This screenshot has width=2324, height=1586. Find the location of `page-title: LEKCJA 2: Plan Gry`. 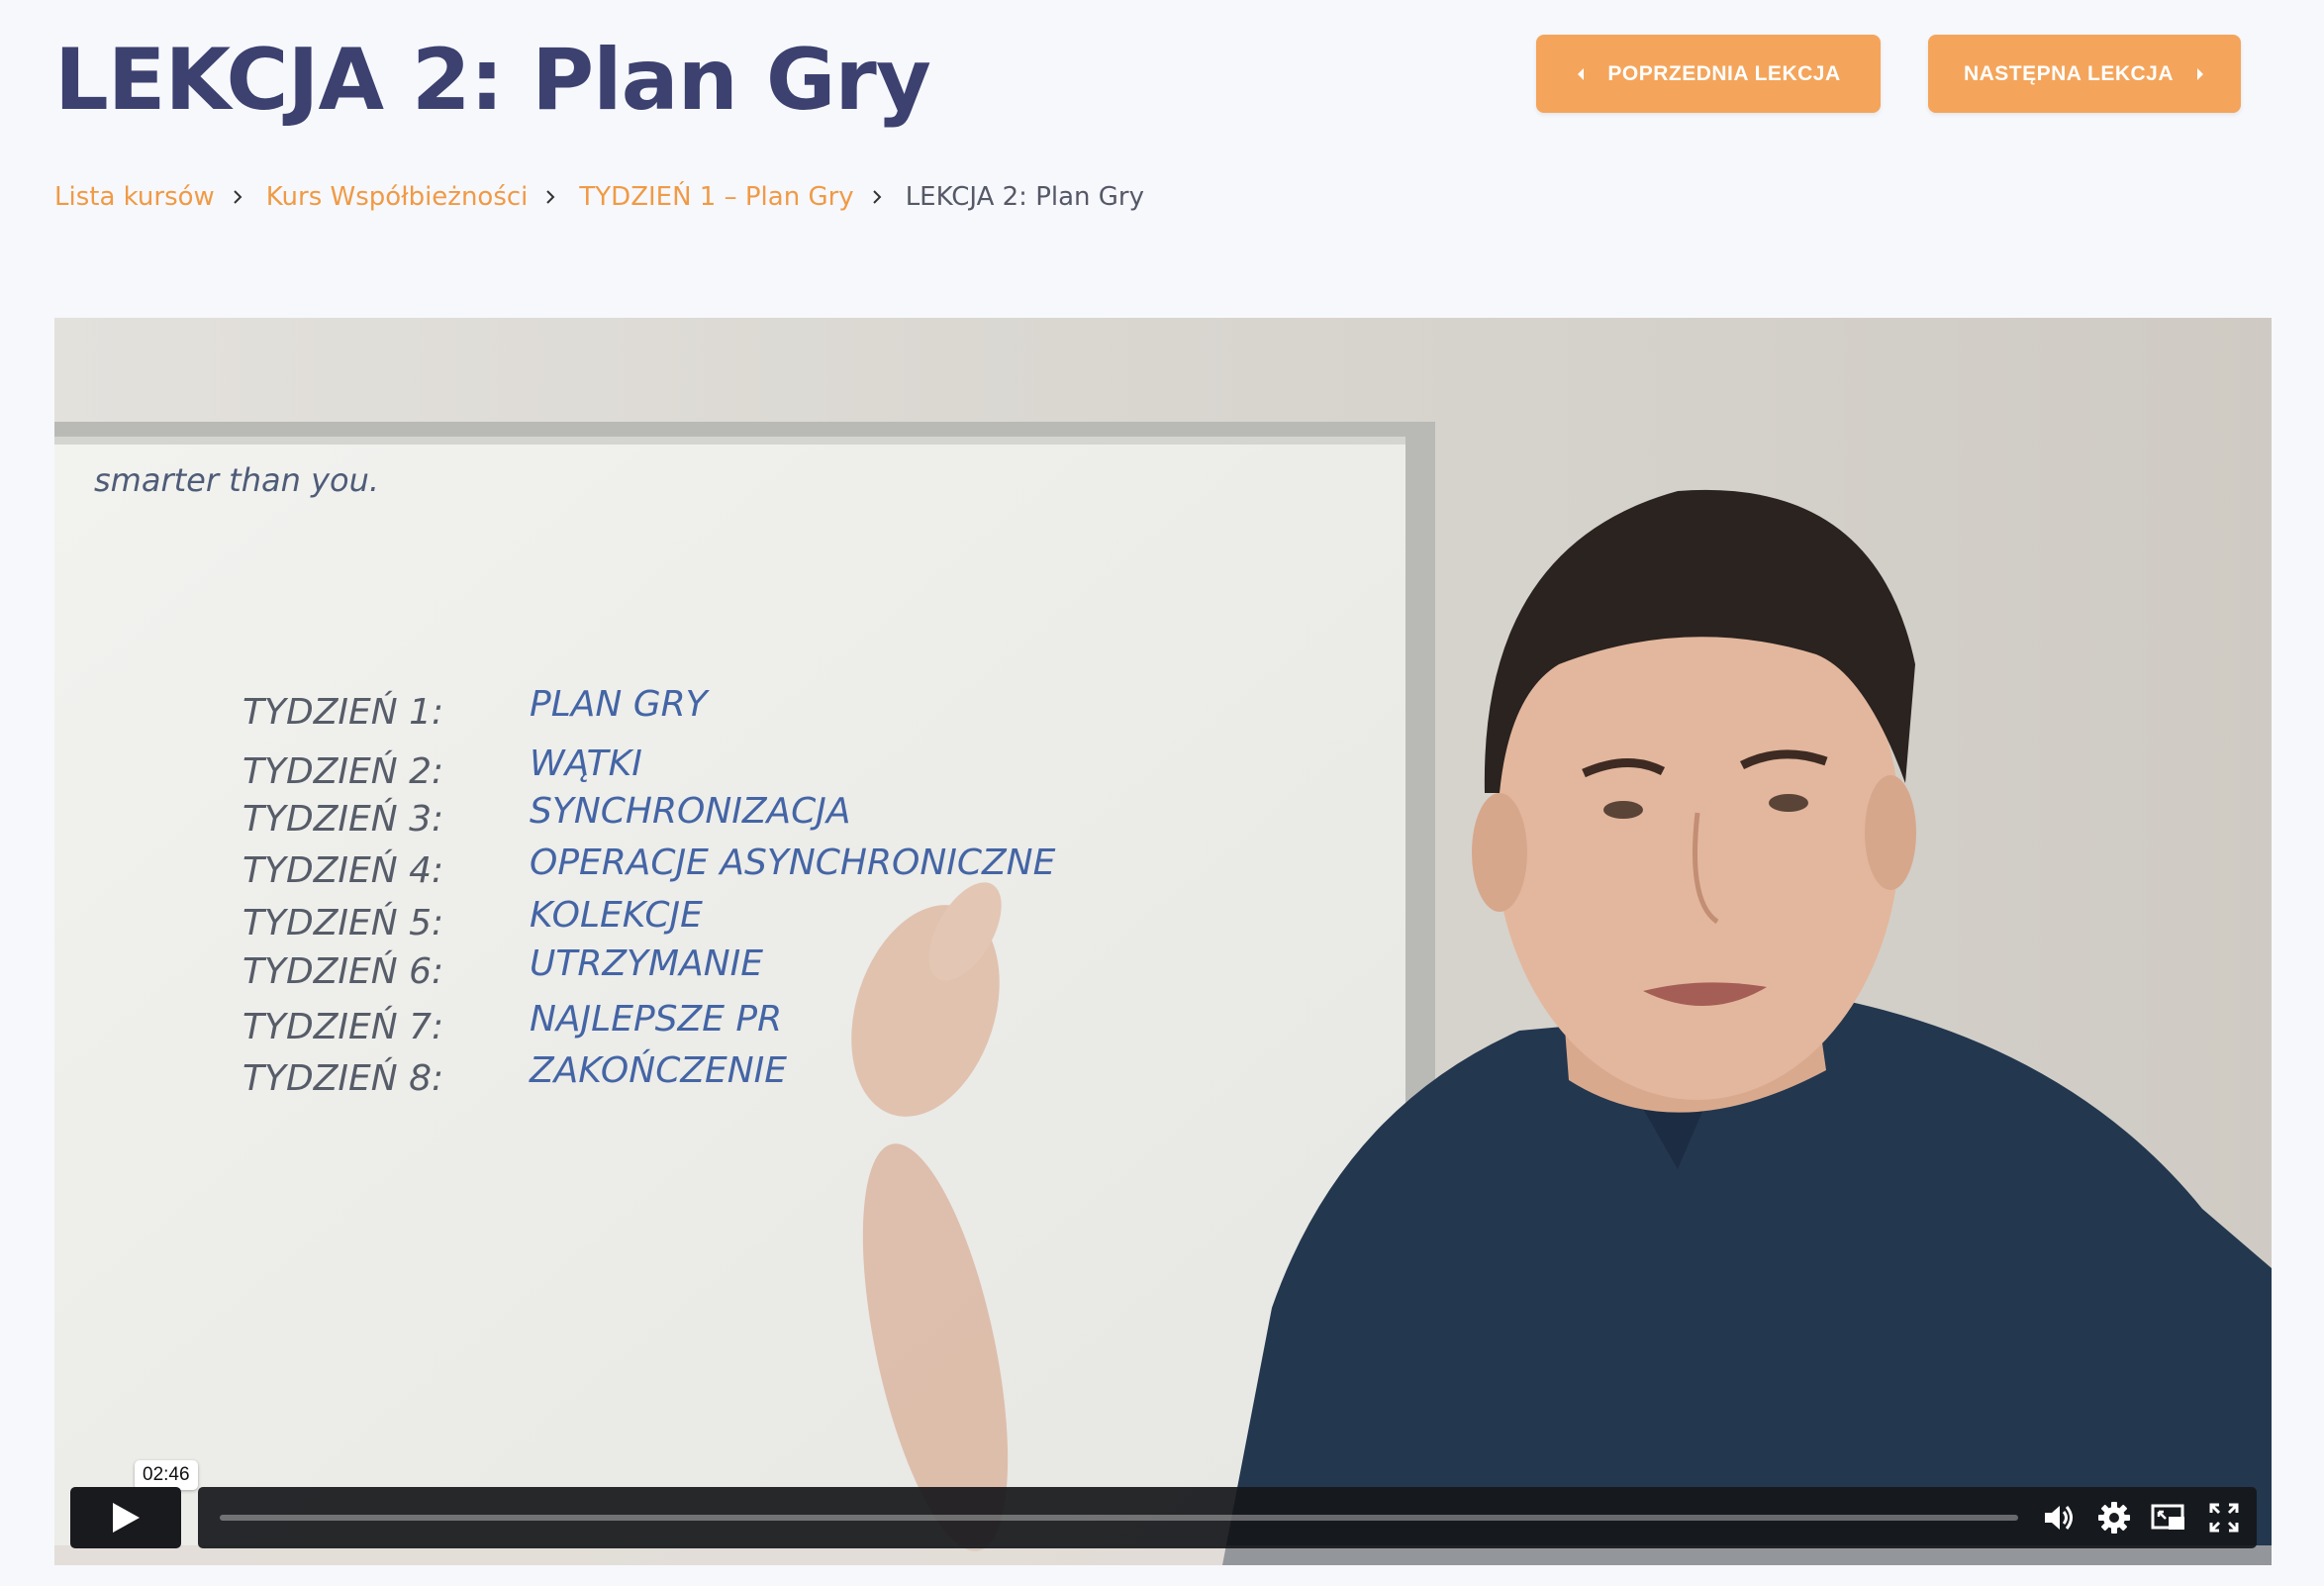

page-title: LEKCJA 2: Plan Gry is located at coordinates (492, 80).